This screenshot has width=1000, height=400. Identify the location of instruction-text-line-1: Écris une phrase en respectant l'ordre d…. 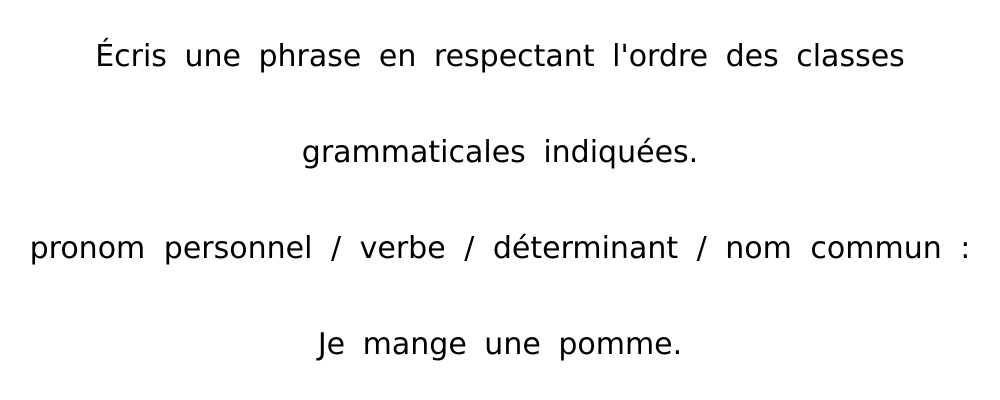
(500, 56).